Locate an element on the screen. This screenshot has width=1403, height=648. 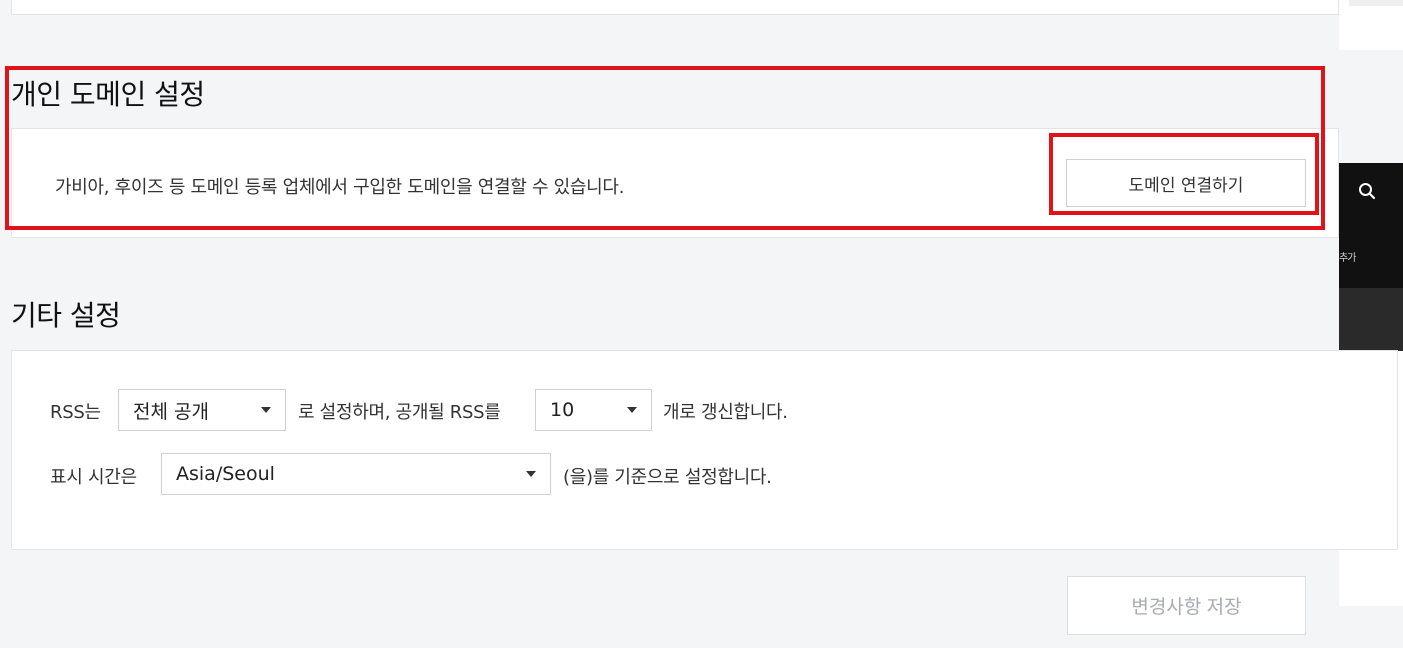
save-changes-button: 변경사항 저장 is located at coordinates (1186, 605).